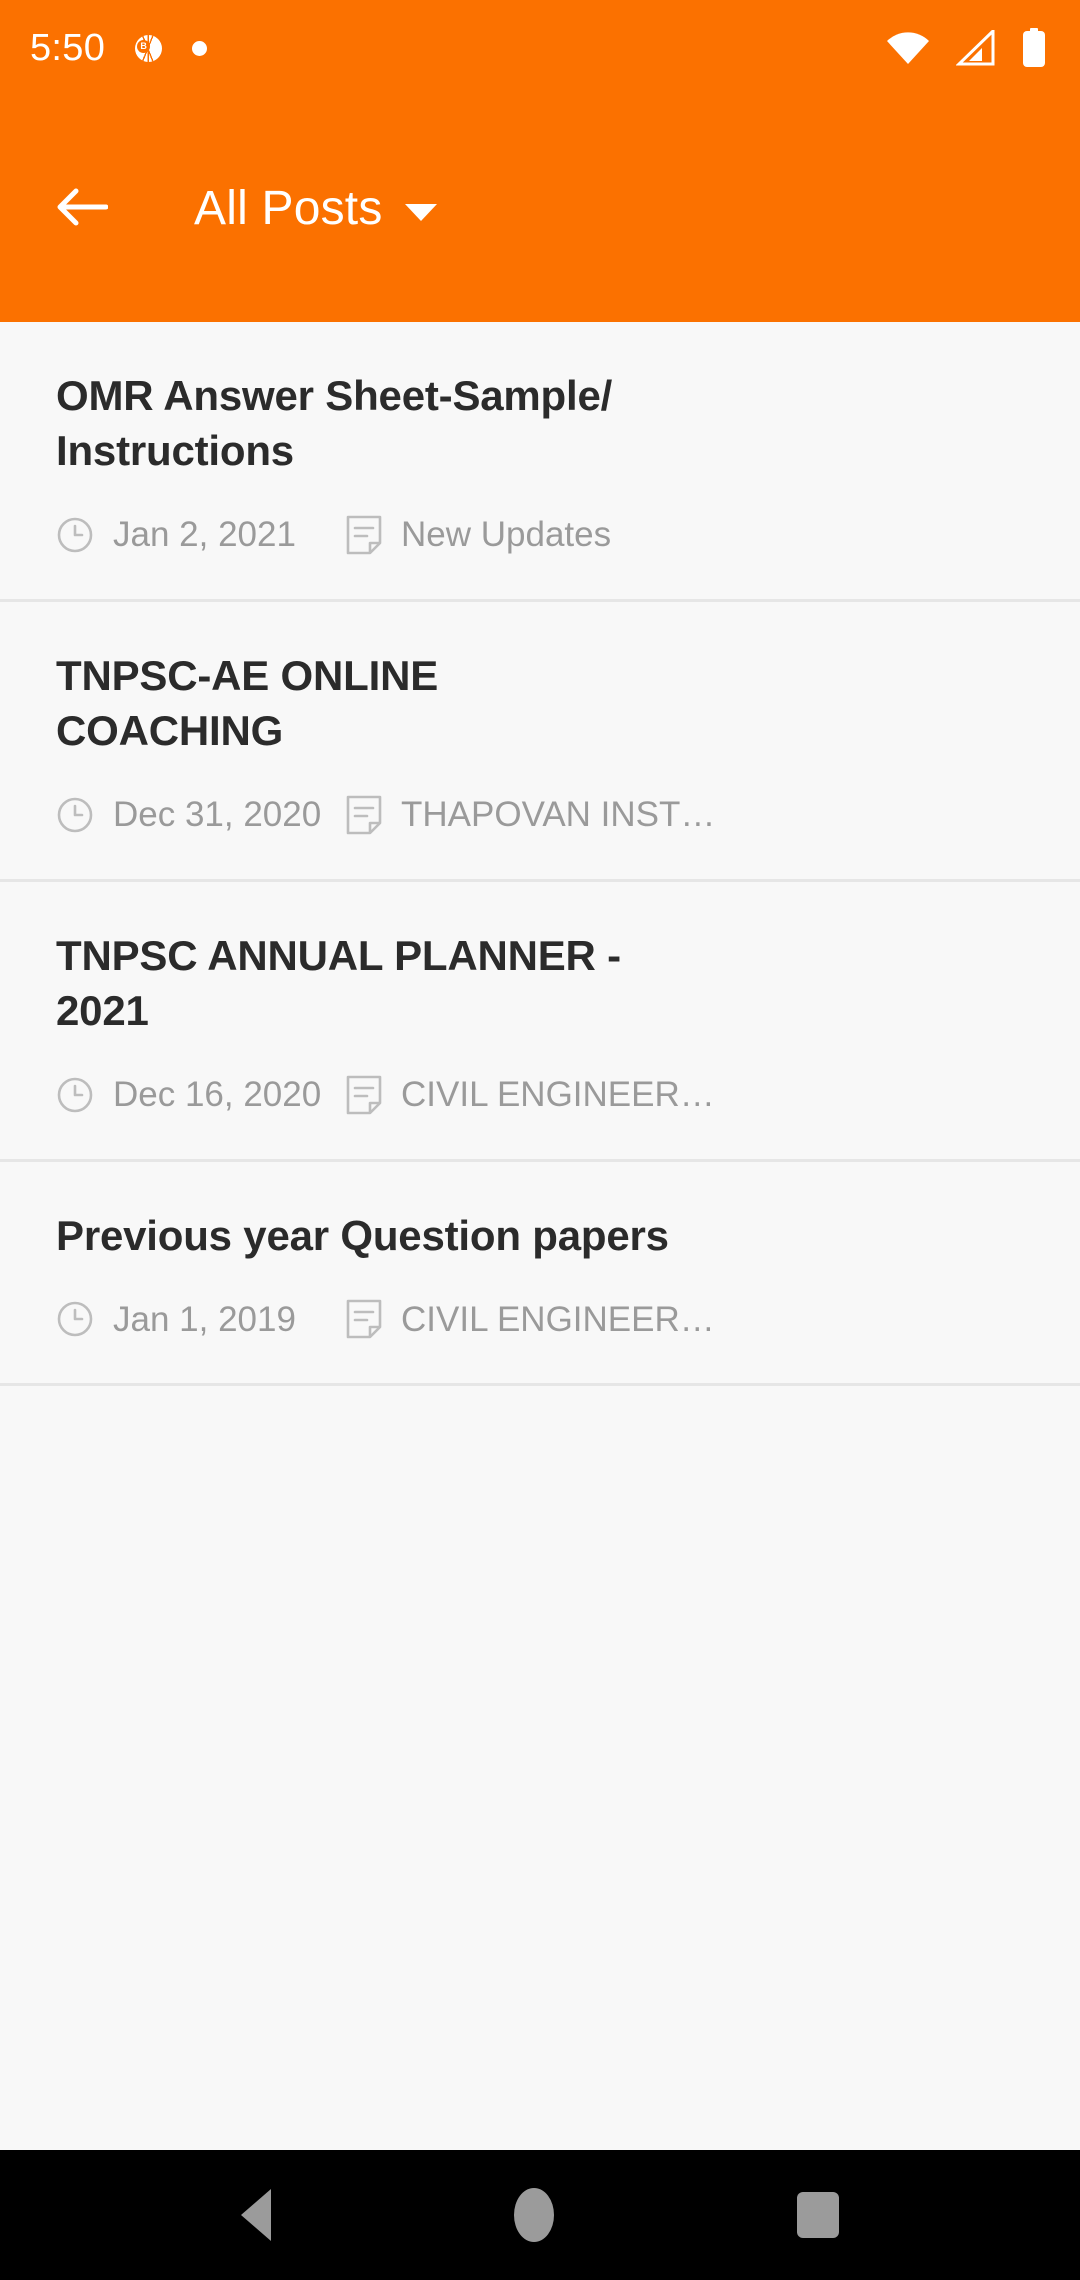 This screenshot has height=2280, width=1080. I want to click on post-date-text: Dec 16, 2020, so click(217, 1095).